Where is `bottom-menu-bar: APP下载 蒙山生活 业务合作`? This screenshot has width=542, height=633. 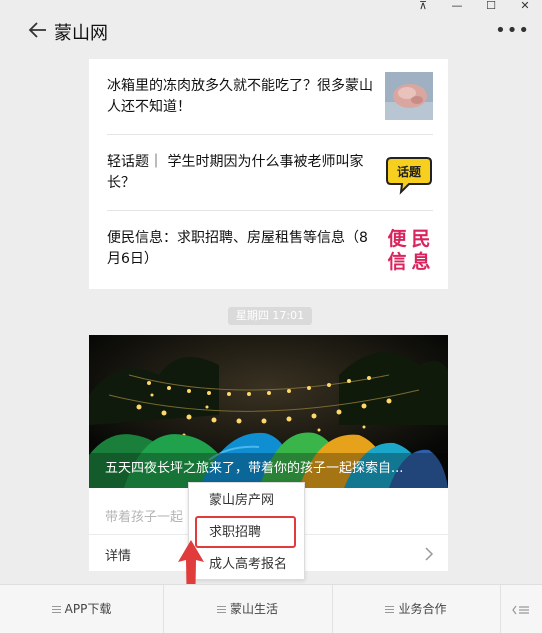 bottom-menu-bar: APP下载 蒙山生活 业务合作 is located at coordinates (271, 608).